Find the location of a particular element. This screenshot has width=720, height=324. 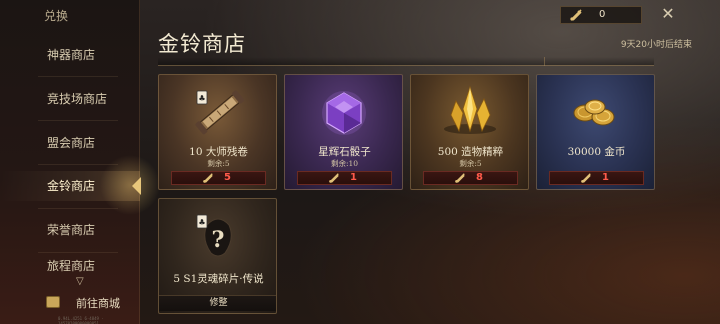

currency-value: 0 is located at coordinates (602, 14).